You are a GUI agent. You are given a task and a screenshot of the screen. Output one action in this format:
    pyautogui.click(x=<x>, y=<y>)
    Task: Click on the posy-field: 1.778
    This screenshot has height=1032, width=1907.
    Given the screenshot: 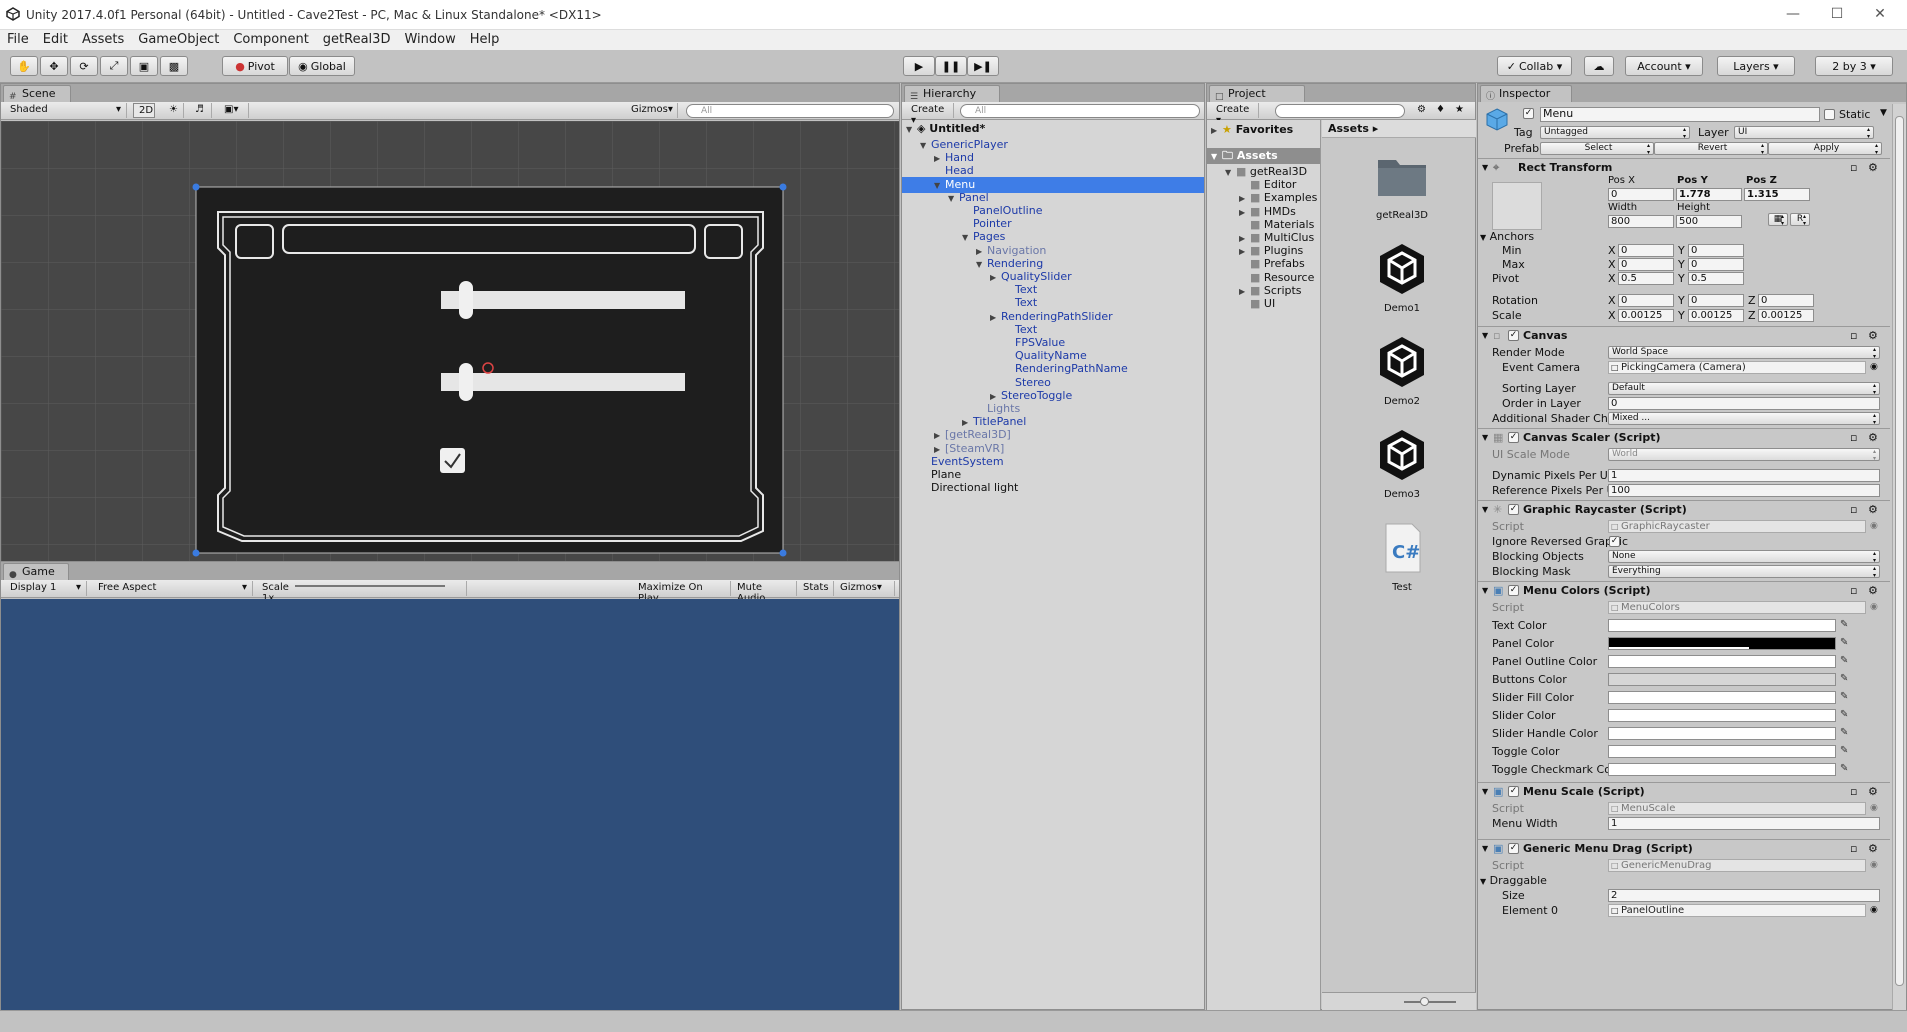 What is the action you would take?
    pyautogui.click(x=1709, y=194)
    